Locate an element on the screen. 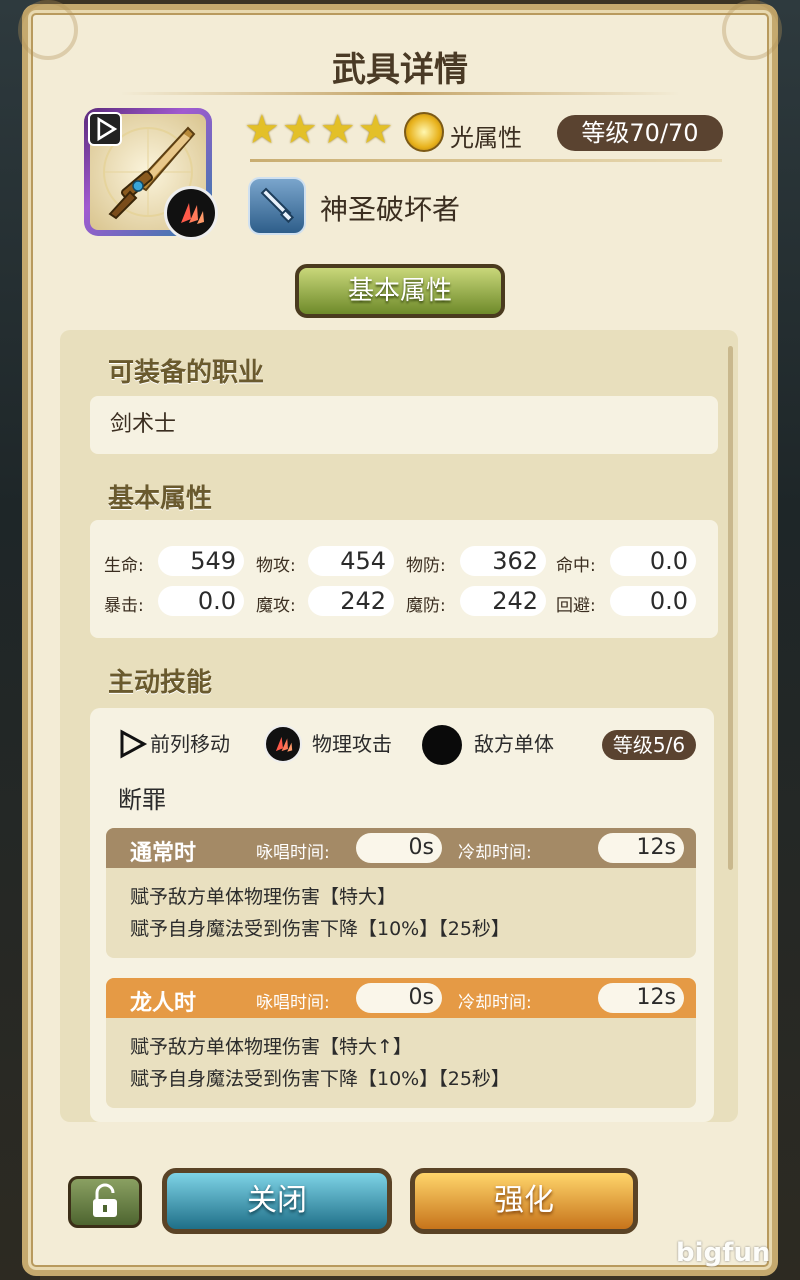 The height and width of the screenshot is (1280, 800). skill-tag-target: 敌方单体 is located at coordinates (514, 744).